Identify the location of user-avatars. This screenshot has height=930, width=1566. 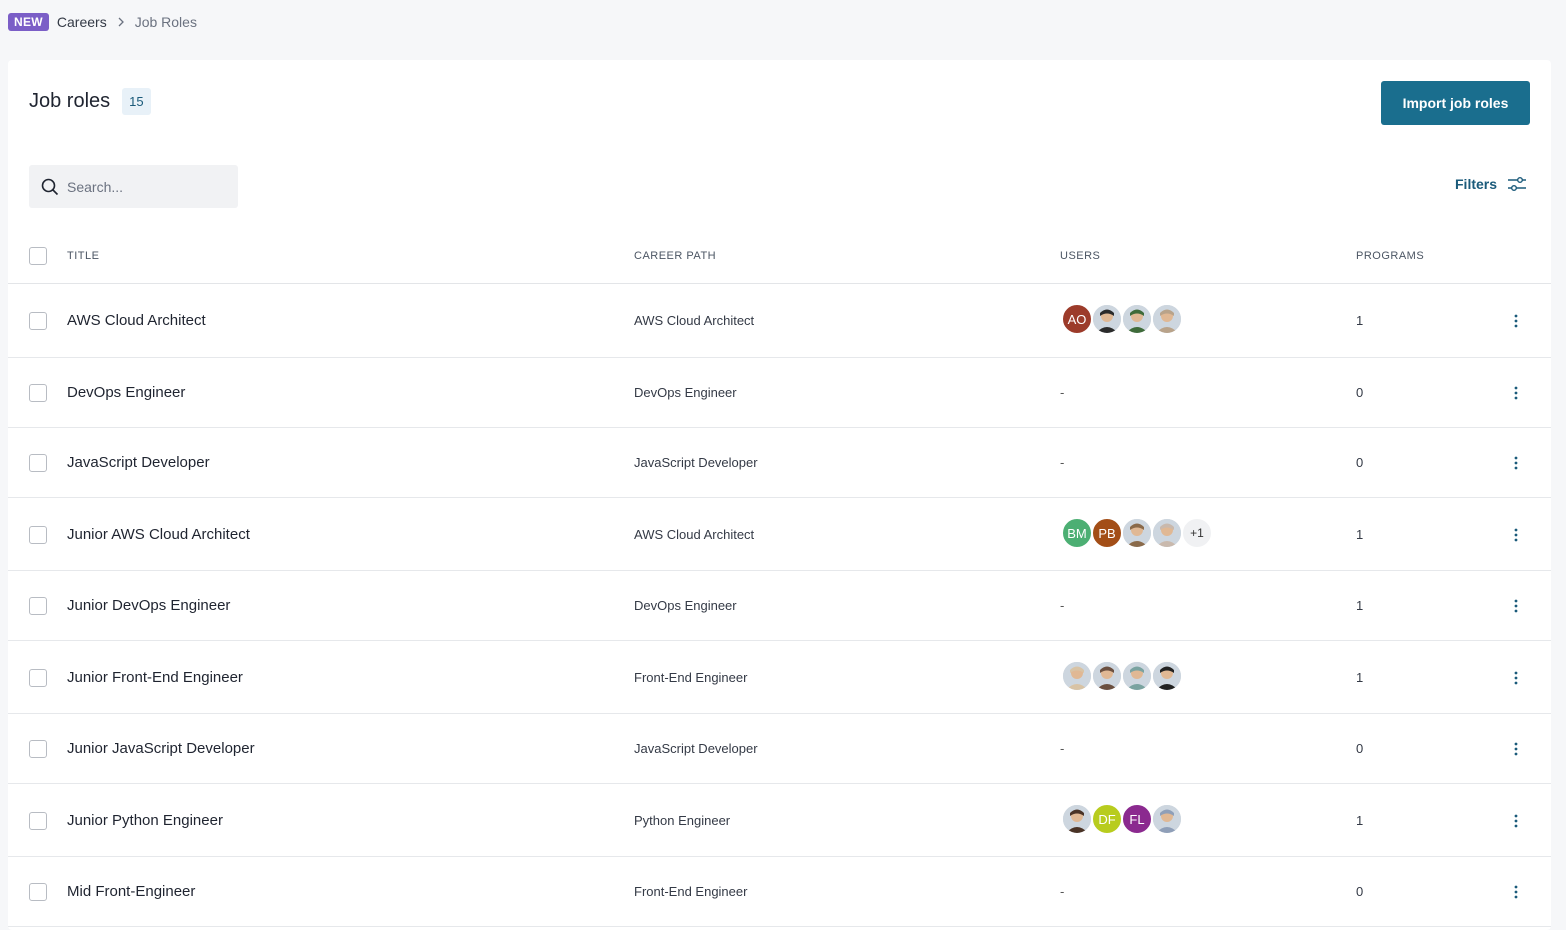
(1122, 676).